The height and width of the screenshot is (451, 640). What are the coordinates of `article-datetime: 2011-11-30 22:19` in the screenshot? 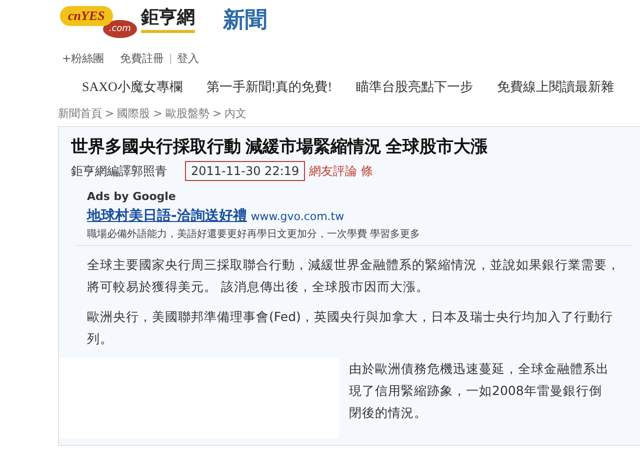 It's located at (245, 171).